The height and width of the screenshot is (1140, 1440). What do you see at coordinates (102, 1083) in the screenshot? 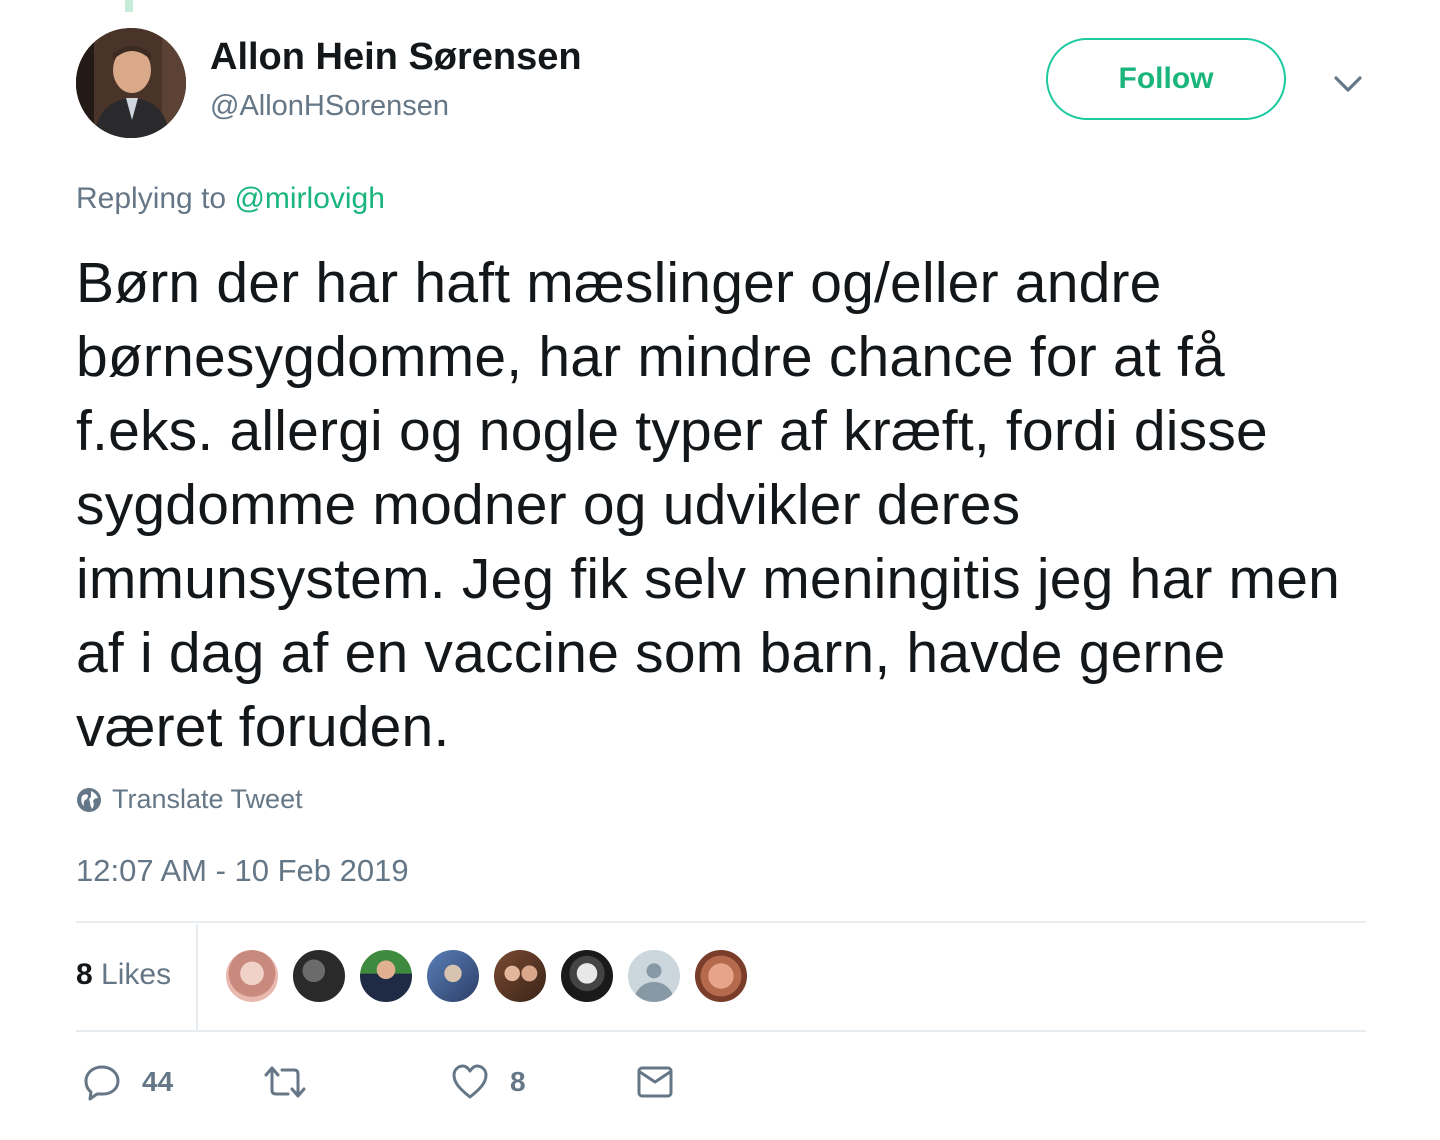
I see `reply-icon` at bounding box center [102, 1083].